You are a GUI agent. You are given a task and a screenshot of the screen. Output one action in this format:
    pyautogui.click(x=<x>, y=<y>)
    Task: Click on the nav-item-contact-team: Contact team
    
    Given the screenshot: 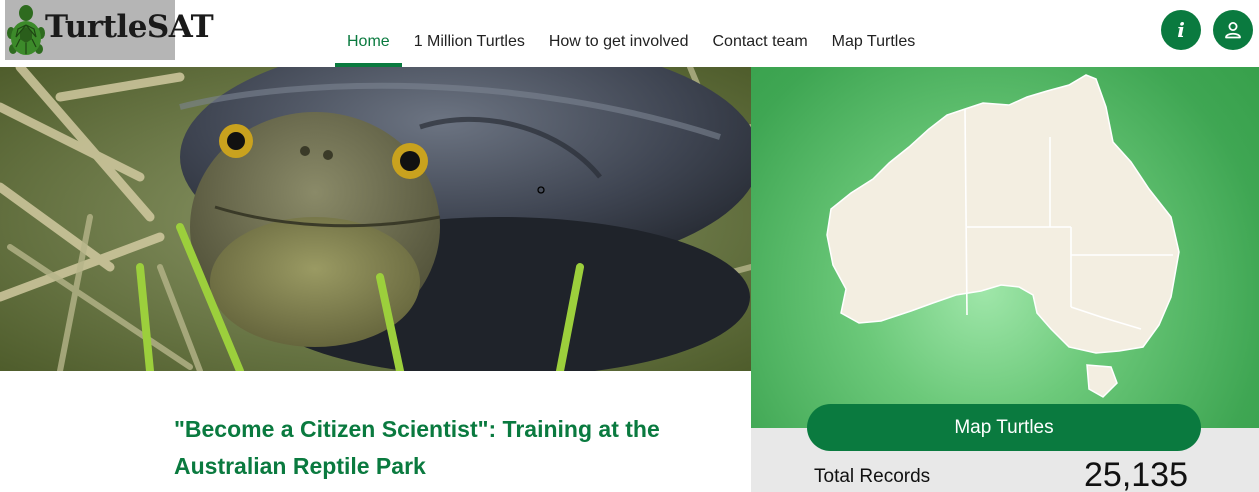 What is the action you would take?
    pyautogui.click(x=759, y=33)
    